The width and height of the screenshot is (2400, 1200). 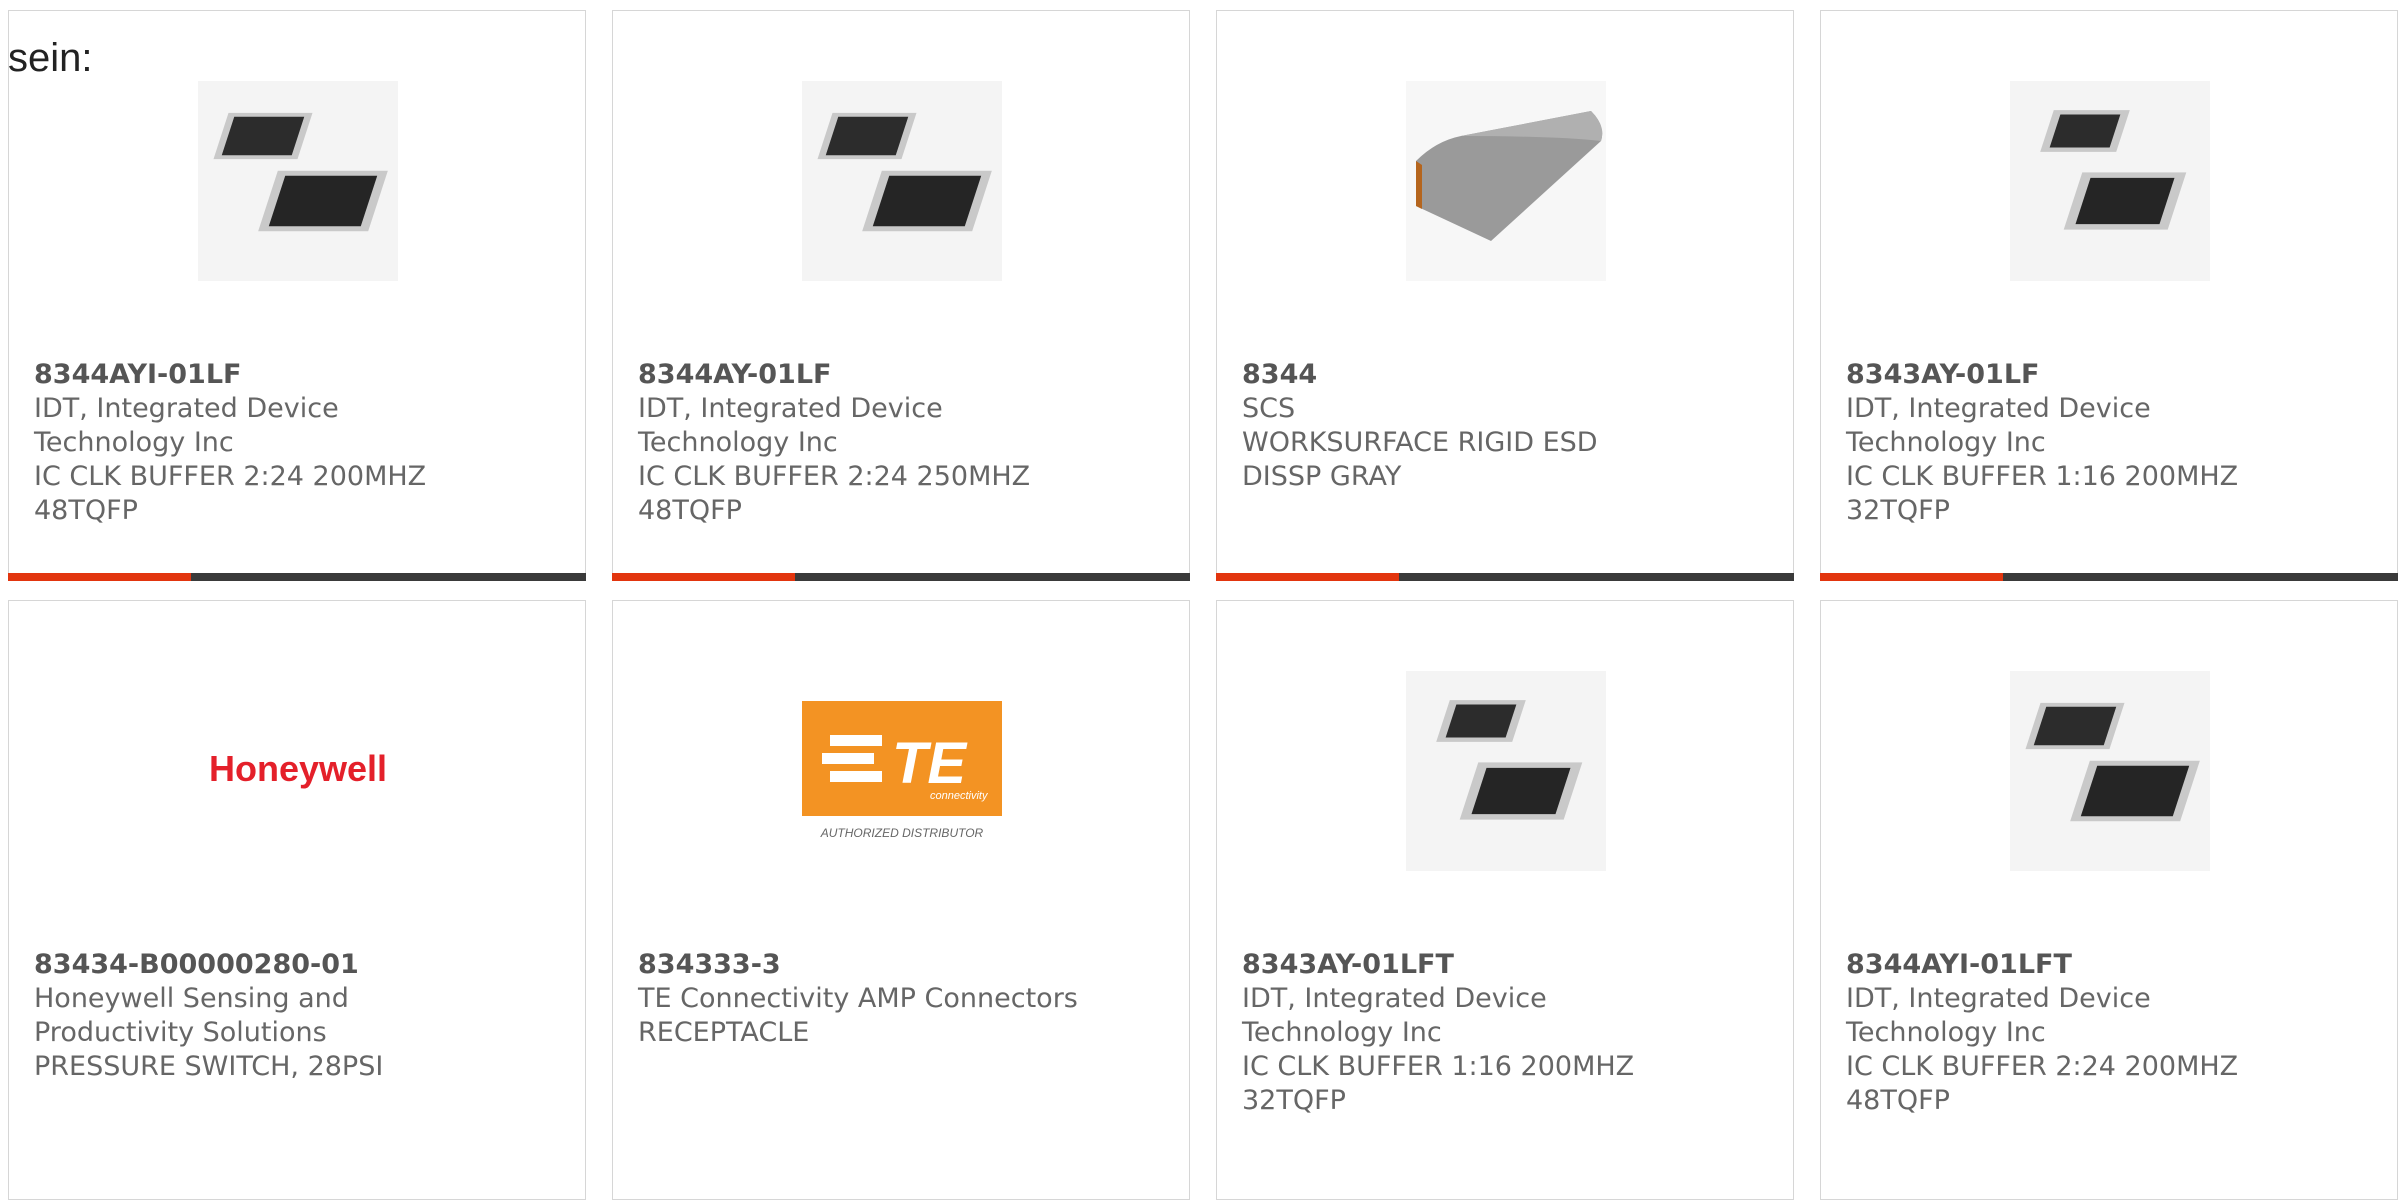 What do you see at coordinates (902, 833) in the screenshot?
I see `te-logo-caption: AUTHORIZED DISTRIBUTOR` at bounding box center [902, 833].